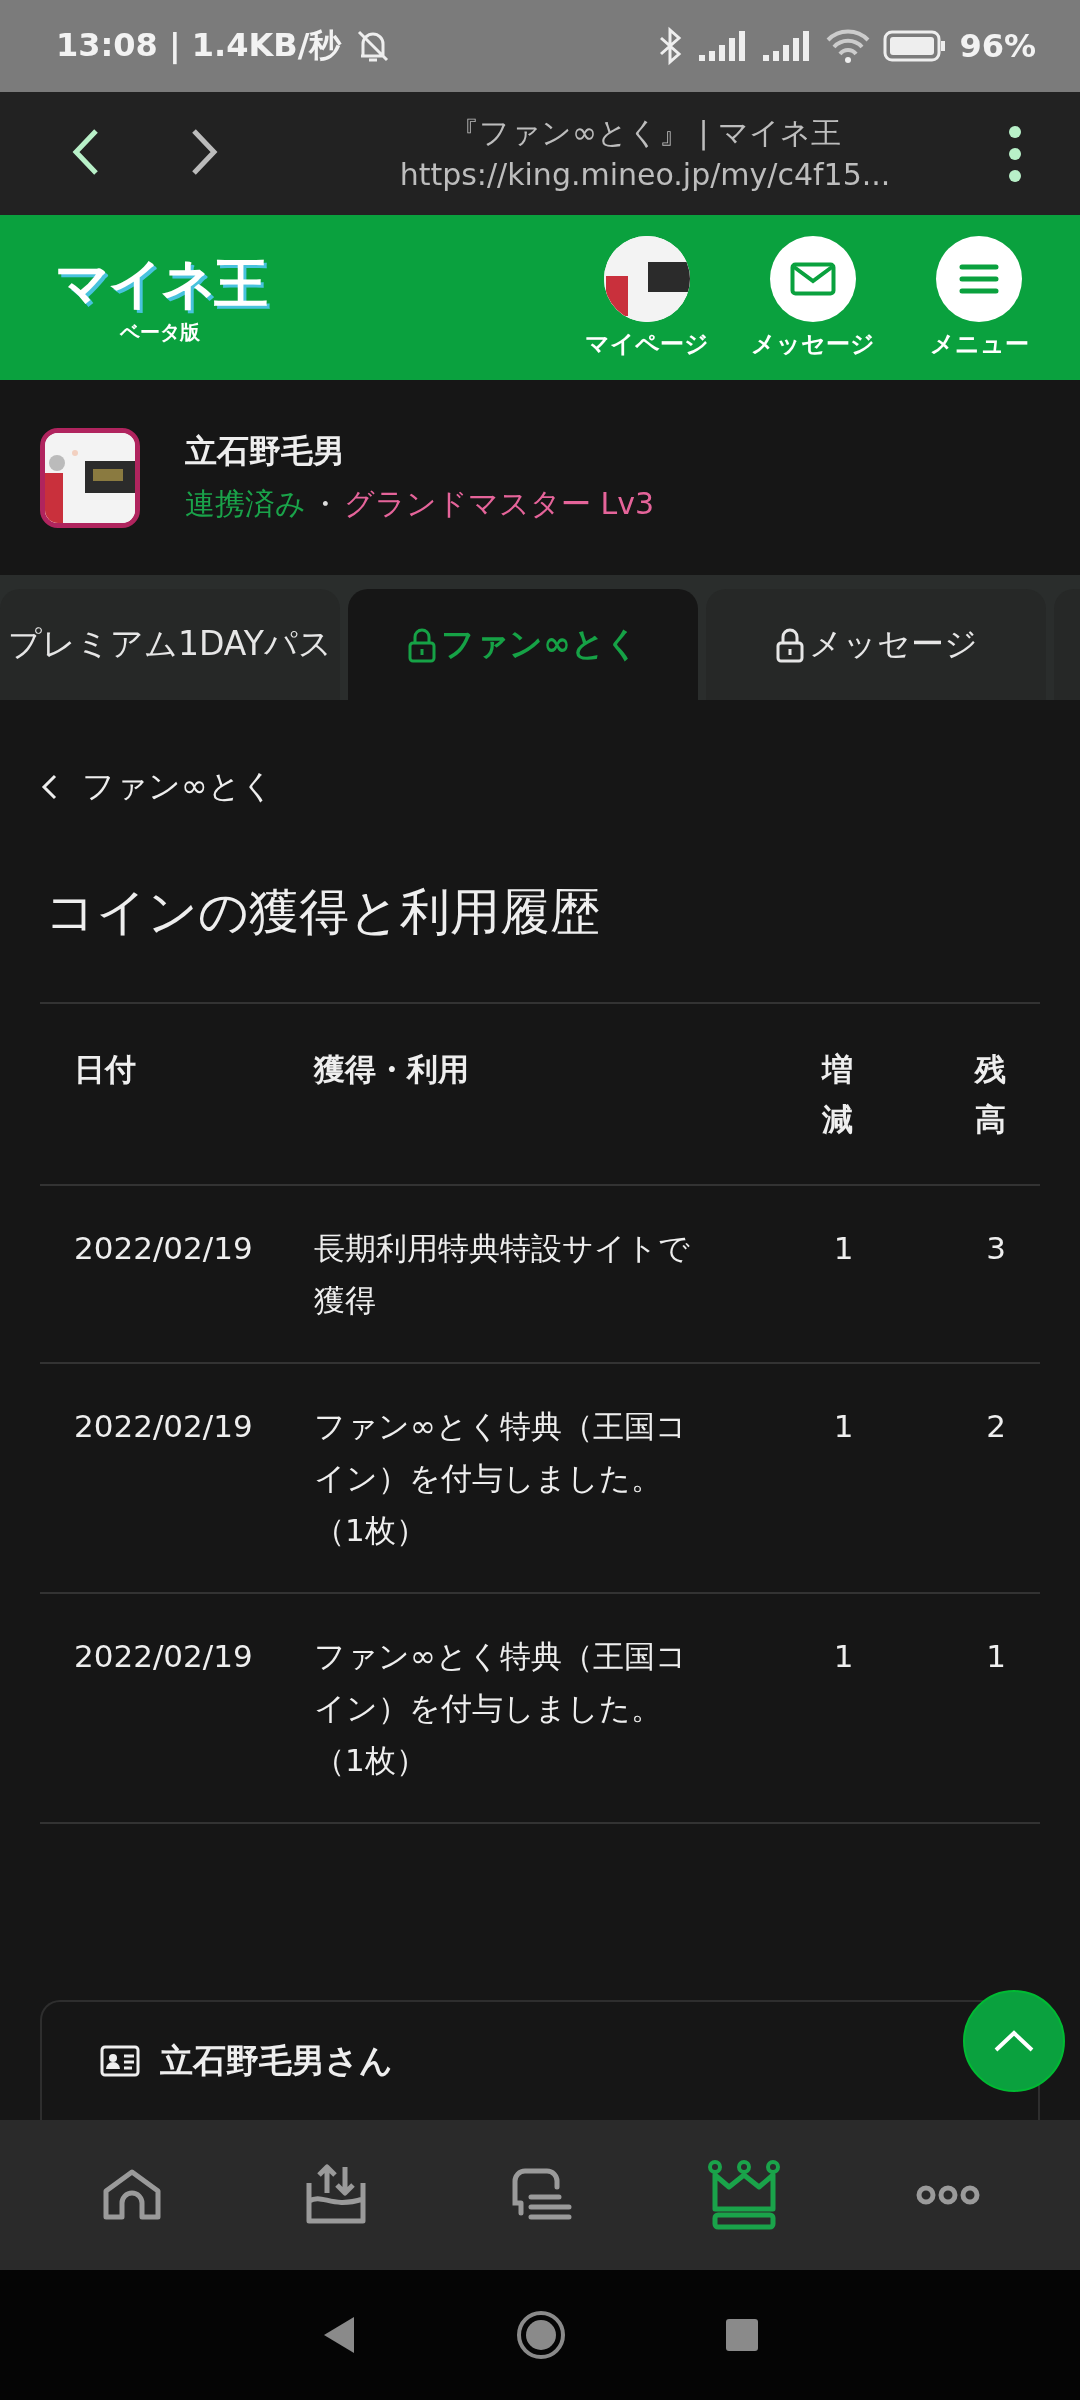  I want to click on menu-icon, so click(979, 278).